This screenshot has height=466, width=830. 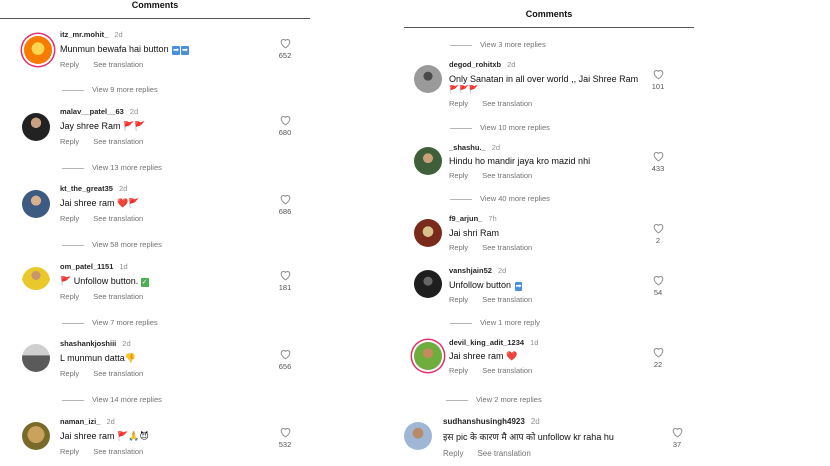 I want to click on comment-username: kt_the_great35 2d, so click(x=93, y=188).